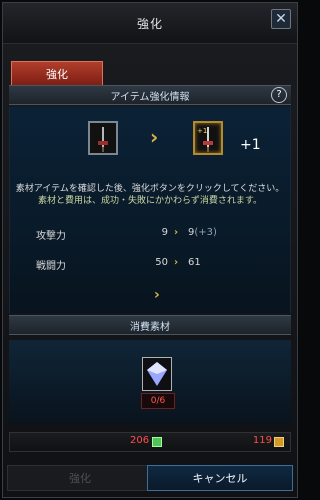  Describe the element at coordinates (157, 442) in the screenshot. I see `green-cube-icon` at that location.